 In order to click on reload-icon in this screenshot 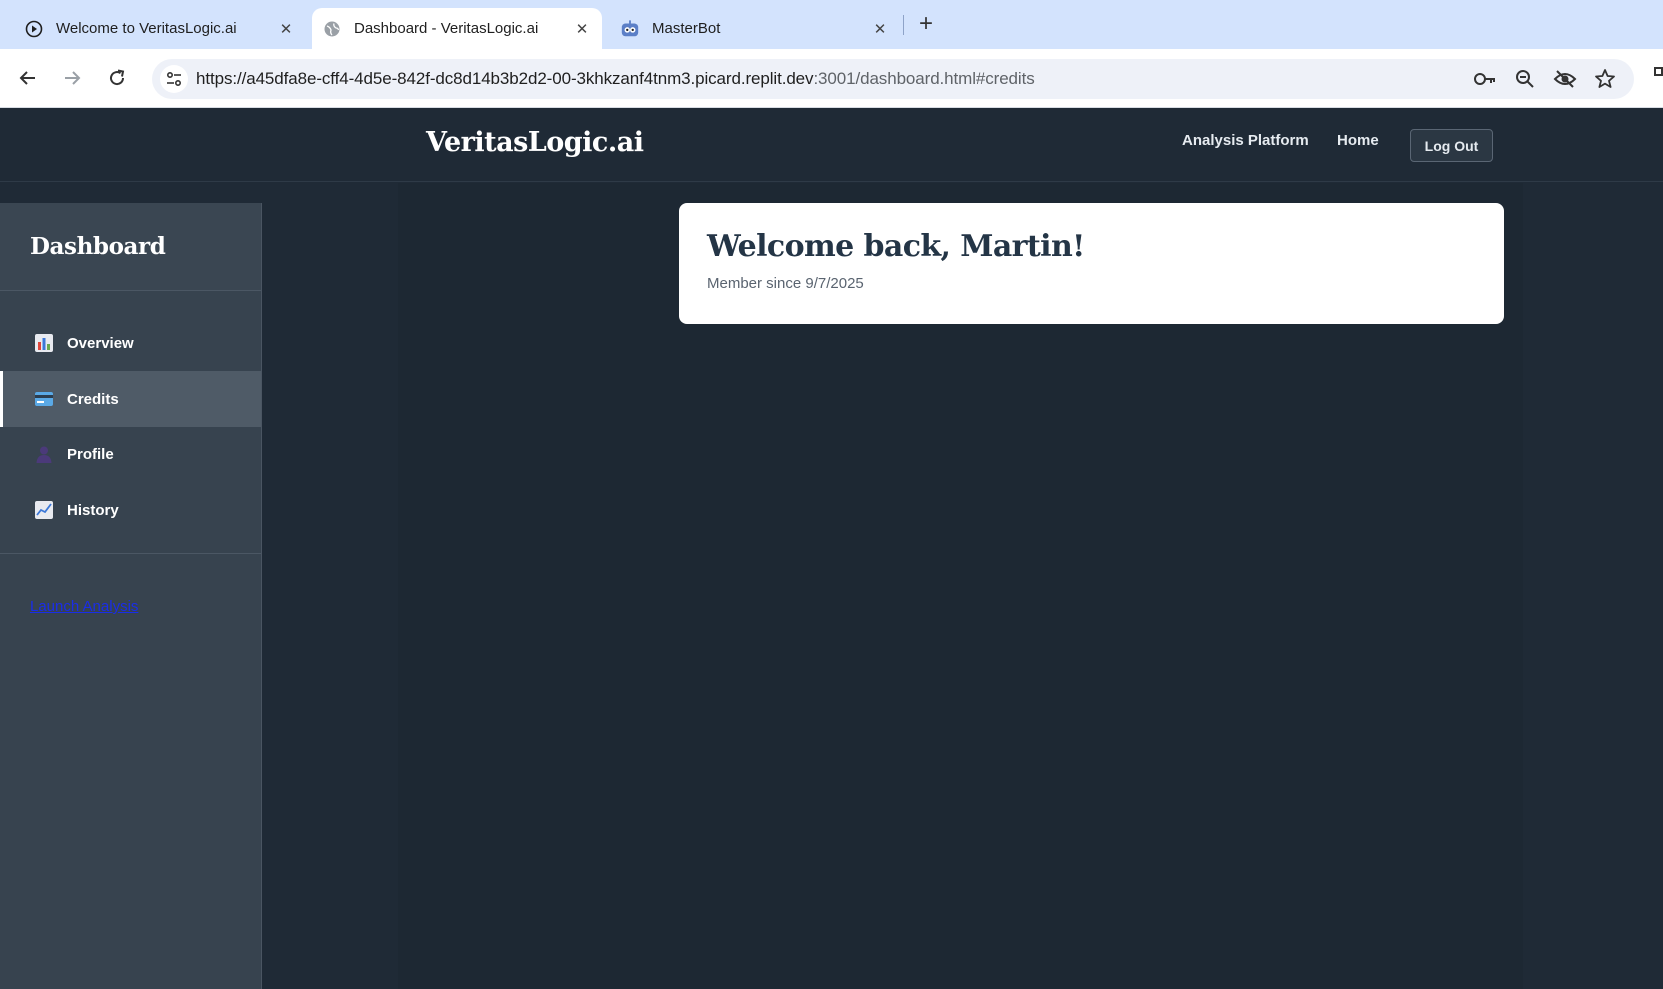, I will do `click(117, 77)`.